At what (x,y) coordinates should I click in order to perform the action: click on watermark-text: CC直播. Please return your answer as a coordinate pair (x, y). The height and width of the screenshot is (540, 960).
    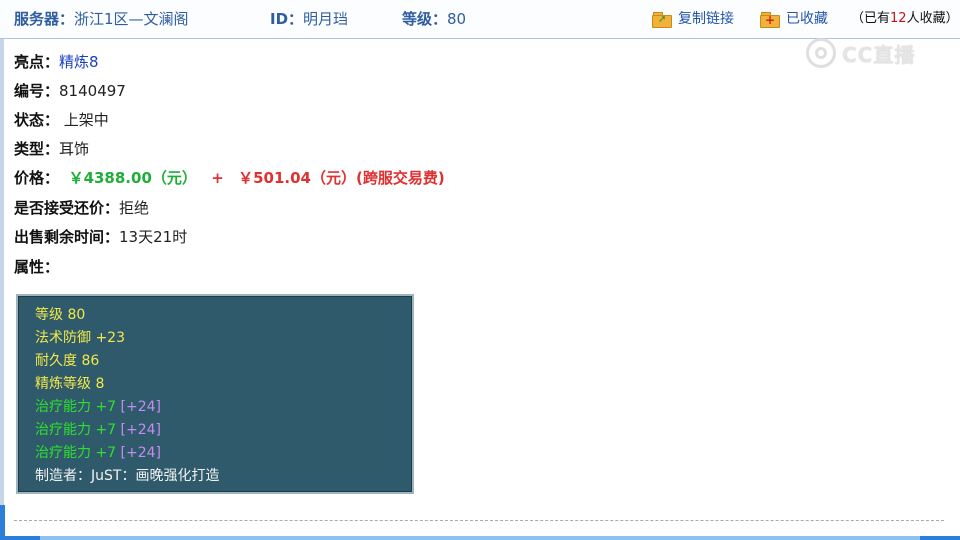
    Looking at the image, I should click on (879, 54).